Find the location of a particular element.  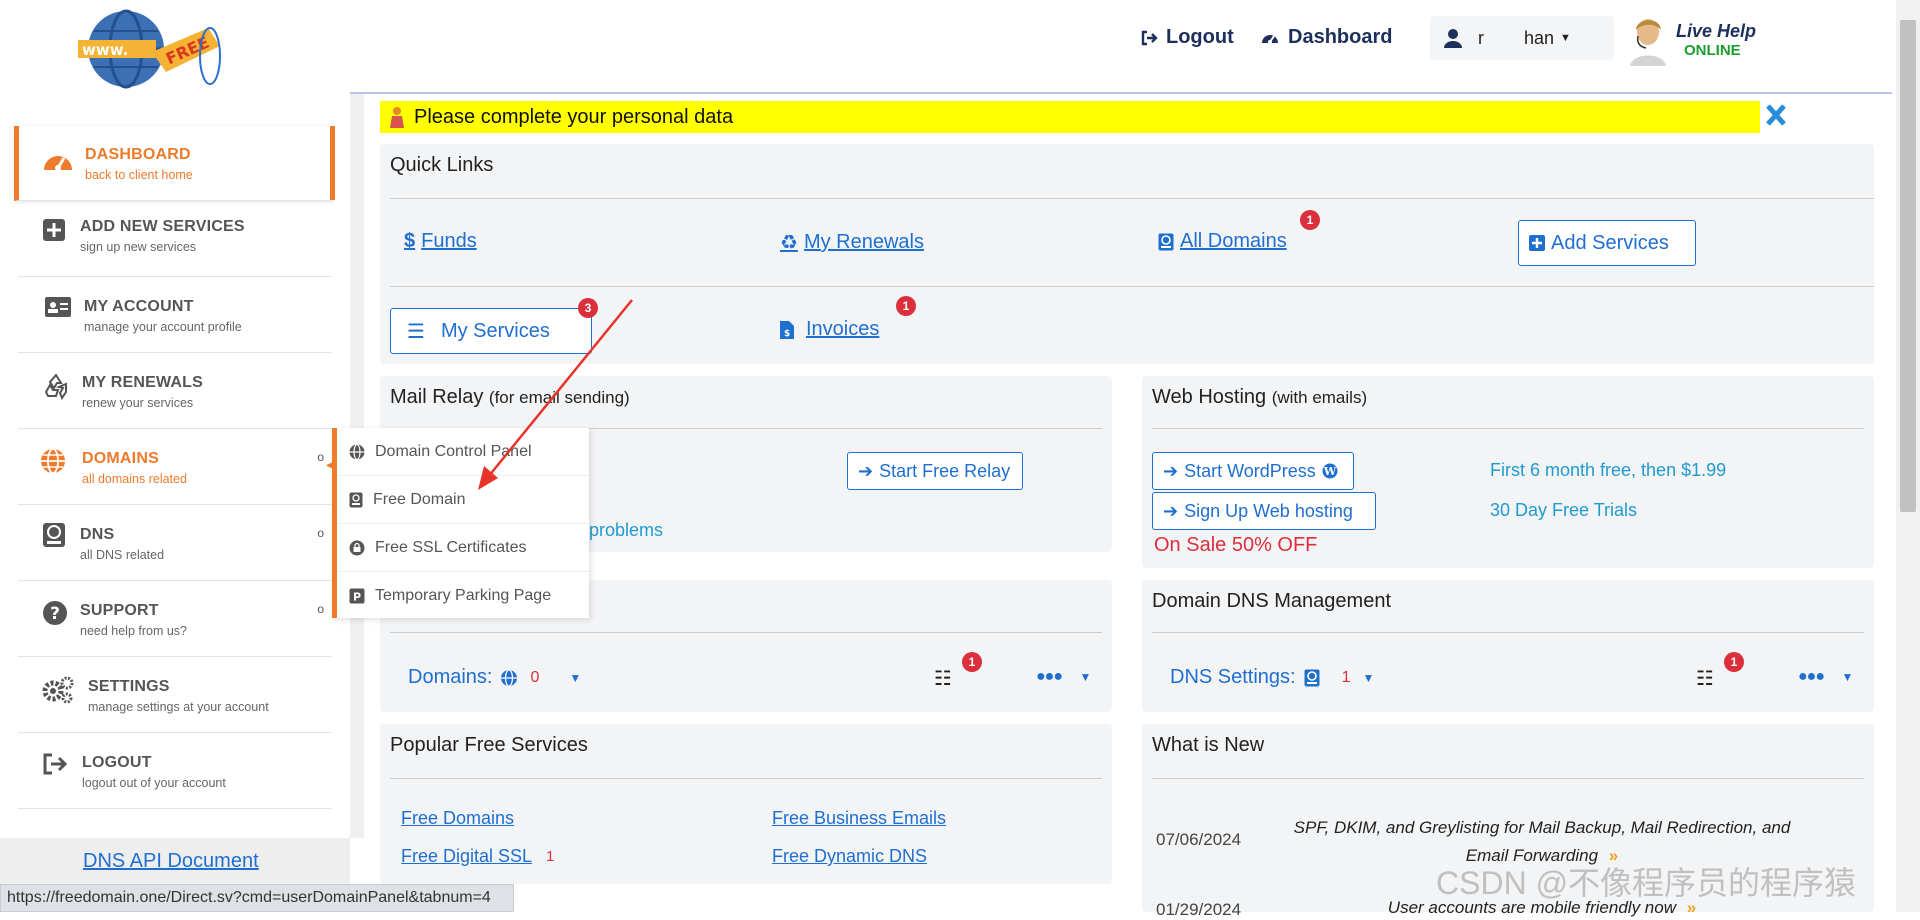

web-hosting-title: Web Hosting (with emails) is located at coordinates (1259, 397).